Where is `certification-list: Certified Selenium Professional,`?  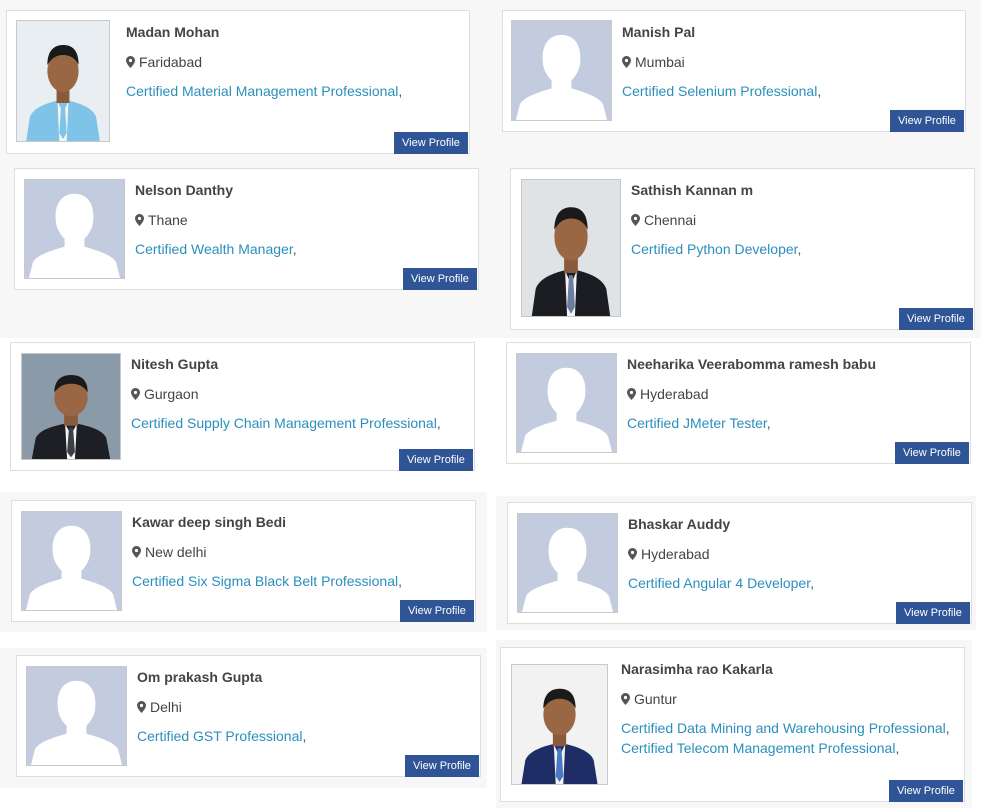
certification-list: Certified Selenium Professional, is located at coordinates (721, 91).